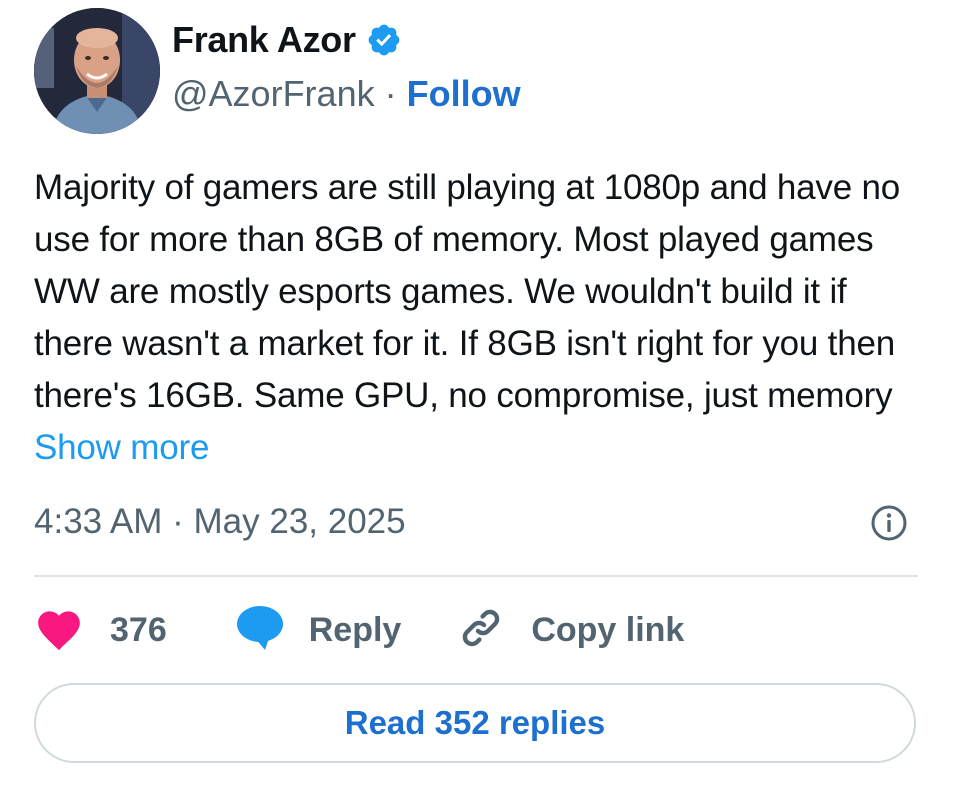 The image size is (960, 789). Describe the element at coordinates (121, 447) in the screenshot. I see `show-more-link: Show more` at that location.